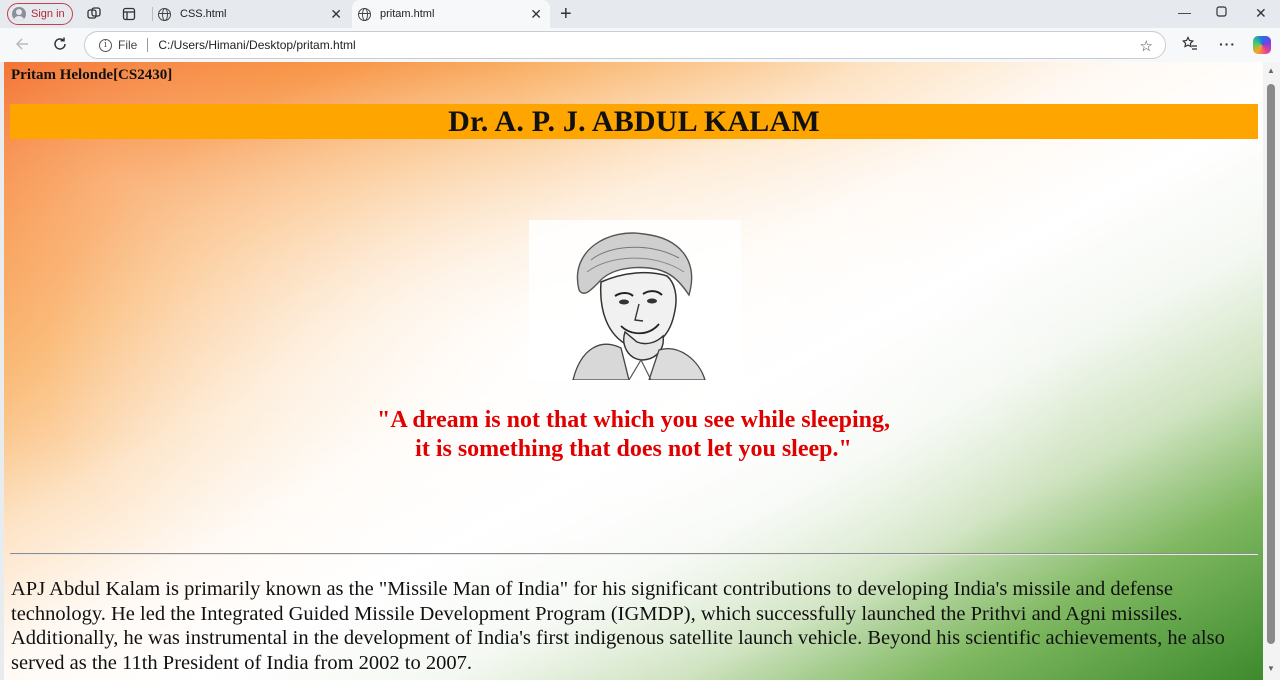  What do you see at coordinates (94, 14) in the screenshot?
I see `workspaces-icon` at bounding box center [94, 14].